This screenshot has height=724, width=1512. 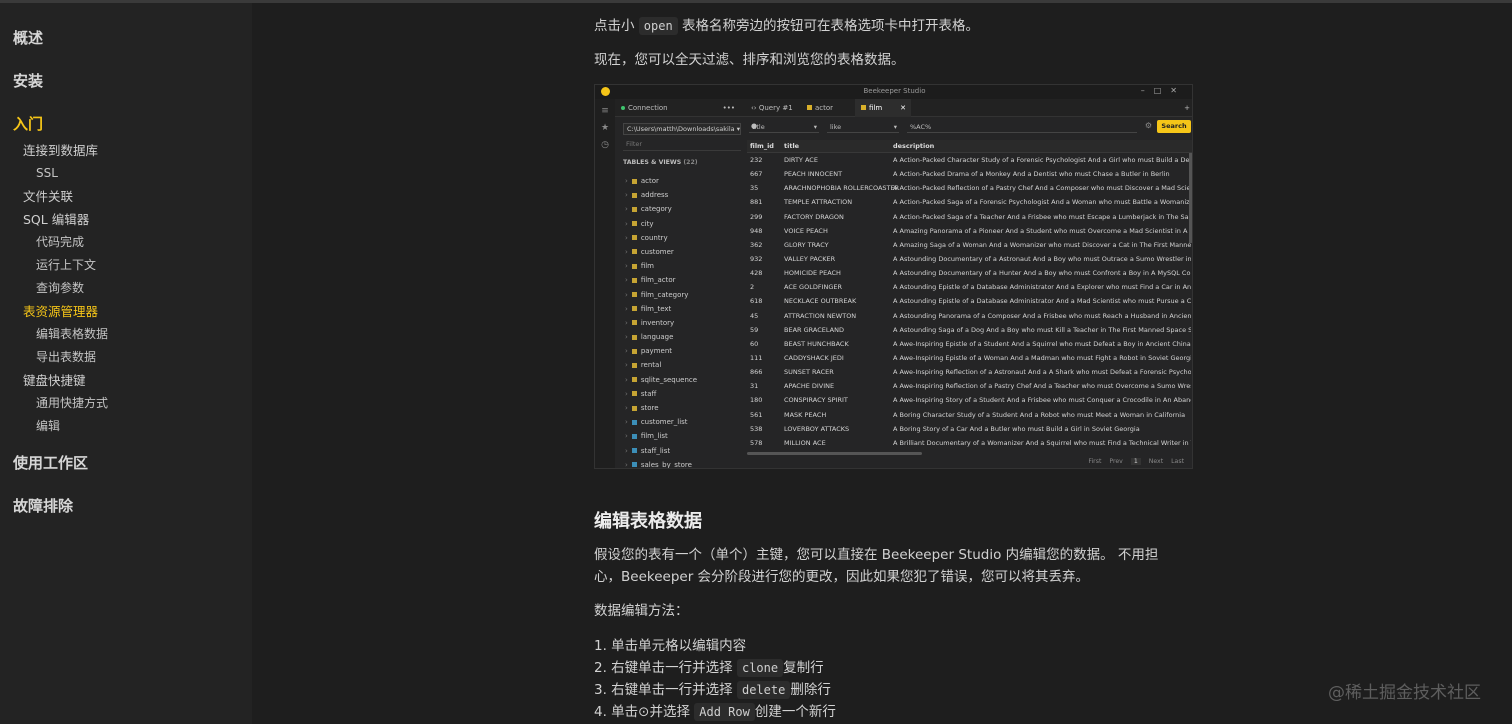 What do you see at coordinates (656, 308) in the screenshot?
I see `table-name: film_text` at bounding box center [656, 308].